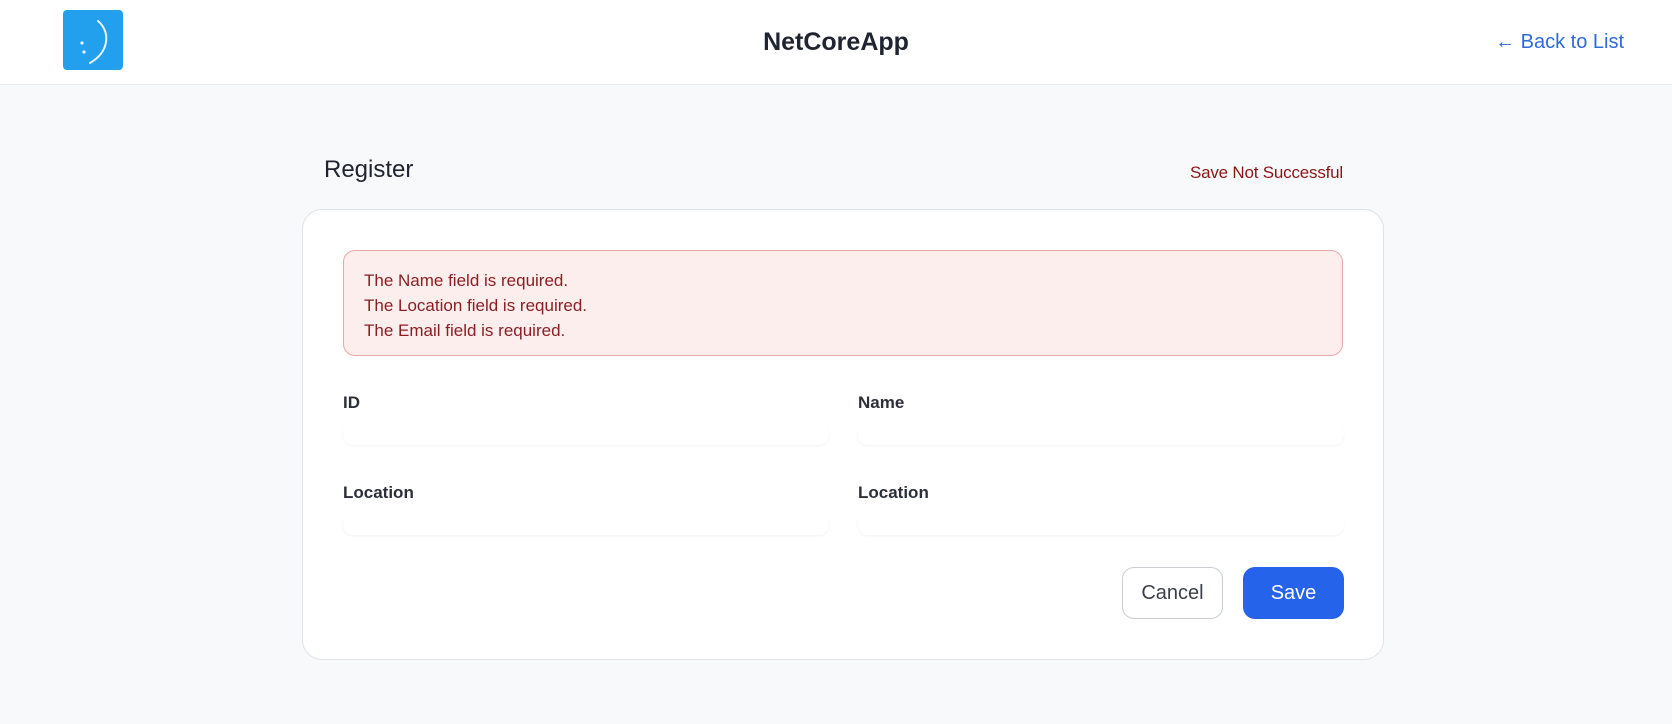 This screenshot has width=1672, height=724. I want to click on top-navbar: NetCoreApp ← Back to List, so click(836, 42).